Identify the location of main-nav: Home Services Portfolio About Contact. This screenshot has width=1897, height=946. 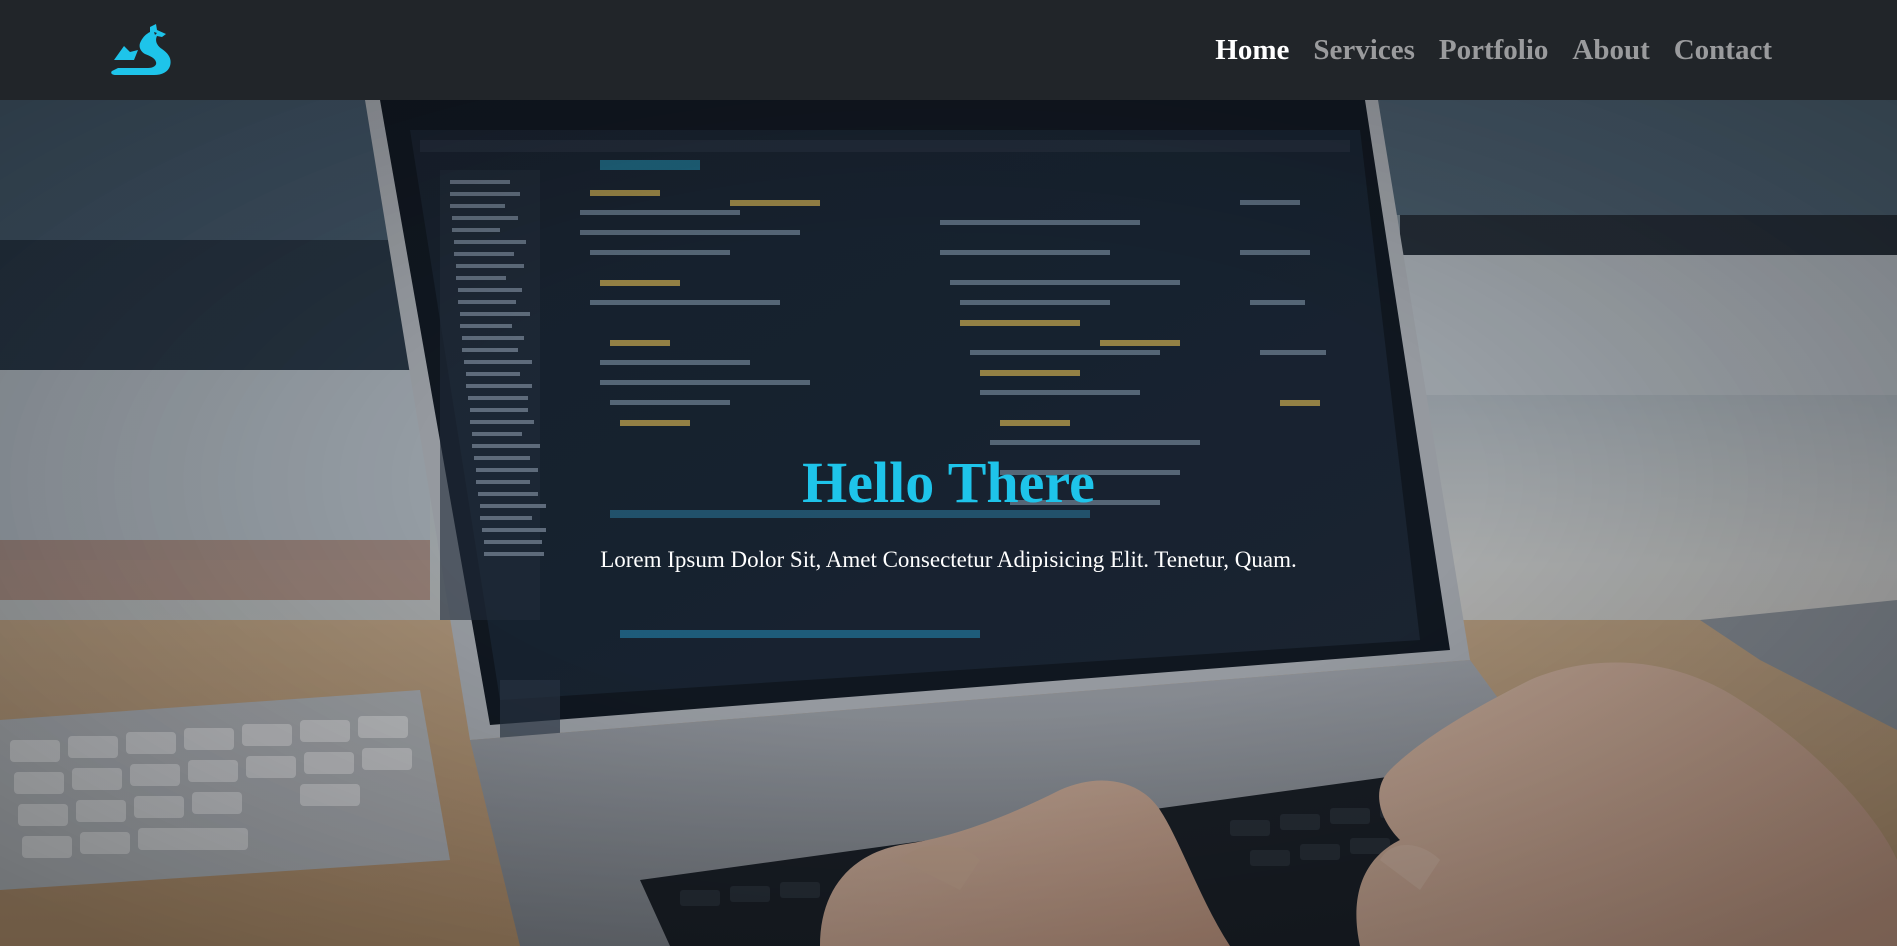
(1493, 50).